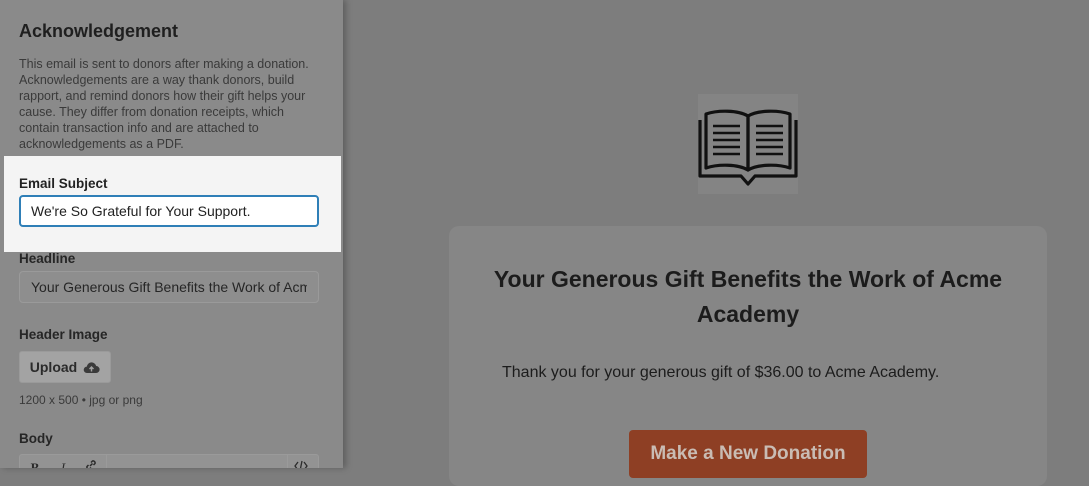 This screenshot has height=486, width=1089. What do you see at coordinates (91, 367) in the screenshot?
I see `cloud-upload-icon` at bounding box center [91, 367].